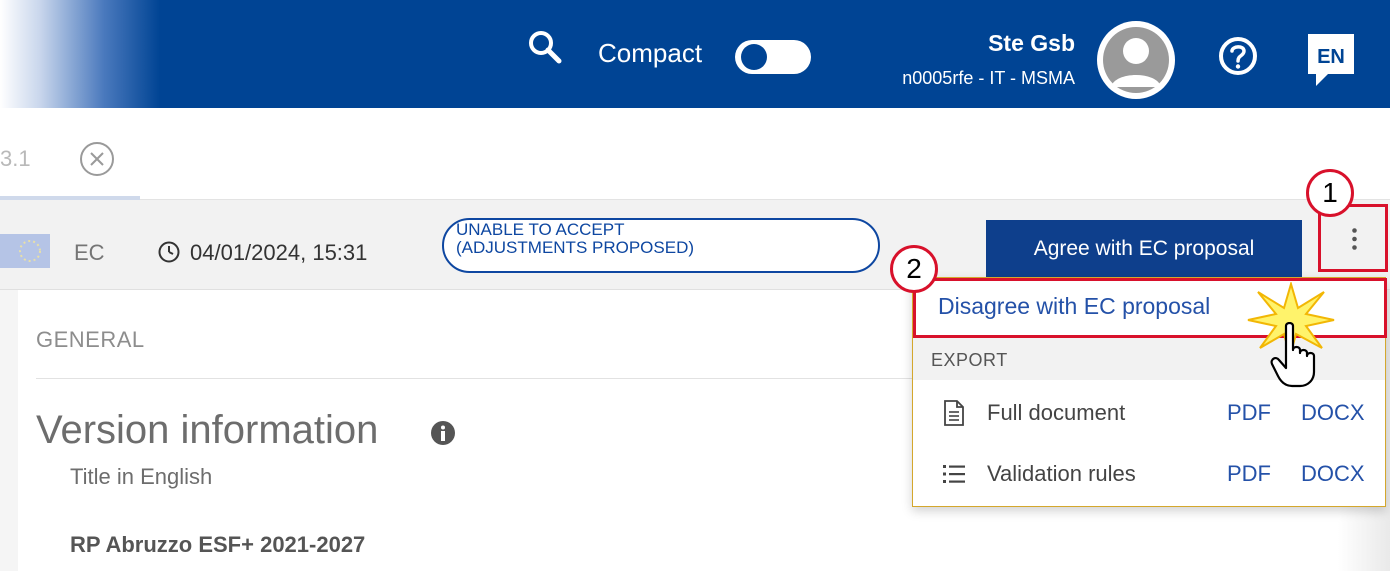 This screenshot has width=1390, height=571. I want to click on avatar, so click(1136, 60).